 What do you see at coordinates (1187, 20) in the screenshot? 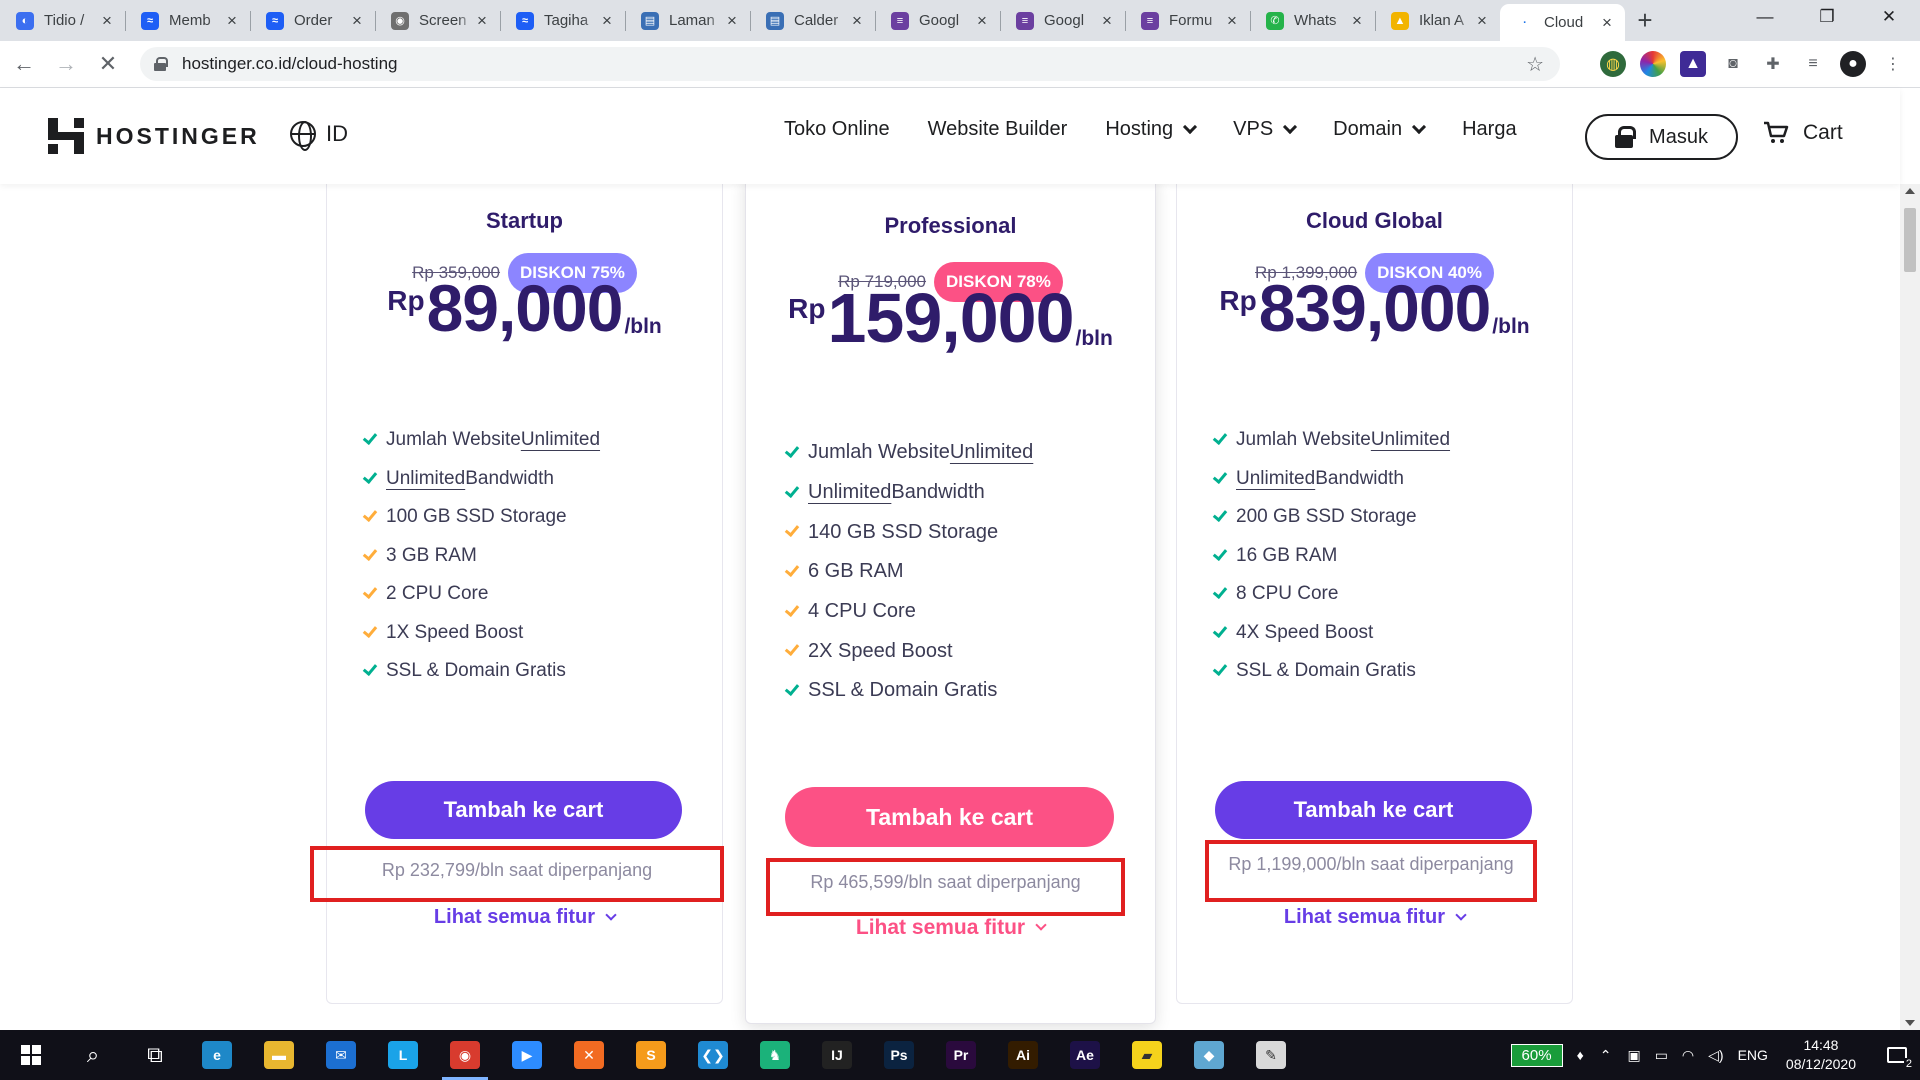
I see `browser-tab: ≡ Formu ×` at bounding box center [1187, 20].